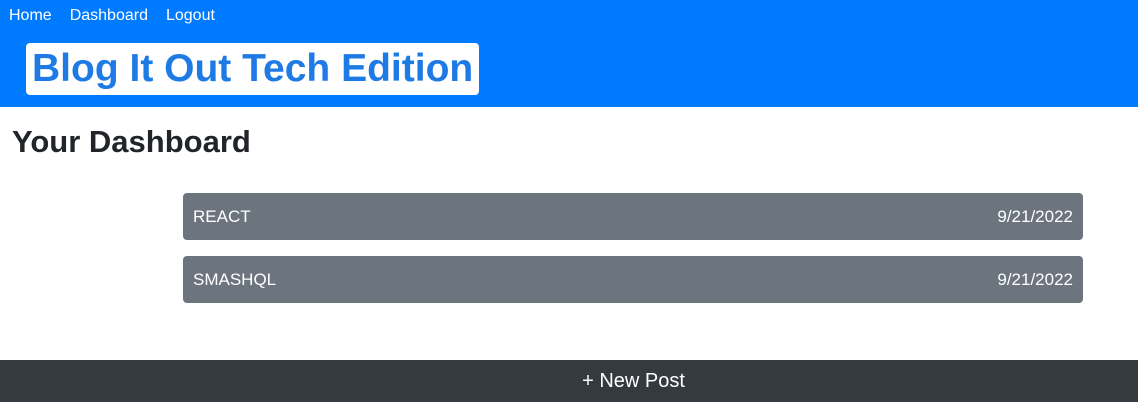 This screenshot has height=402, width=1138. I want to click on post-card-smashql: SMASHQL 9/21/2022, so click(633, 279).